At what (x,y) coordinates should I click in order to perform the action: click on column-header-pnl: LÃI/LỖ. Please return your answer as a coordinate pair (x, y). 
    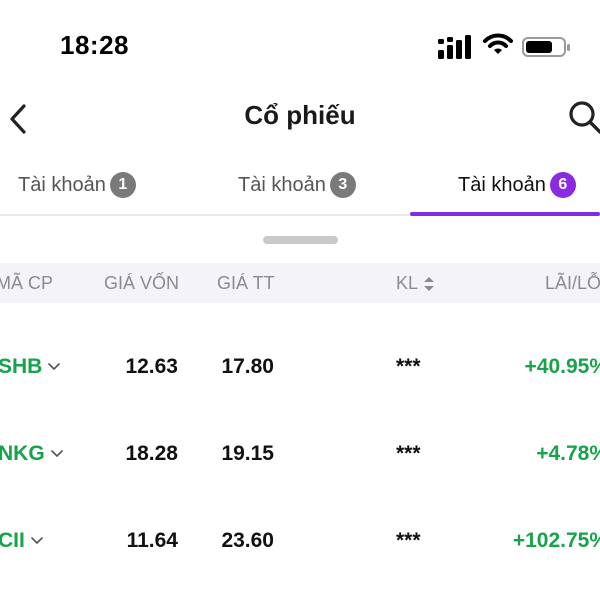
    Looking at the image, I should click on (572, 283).